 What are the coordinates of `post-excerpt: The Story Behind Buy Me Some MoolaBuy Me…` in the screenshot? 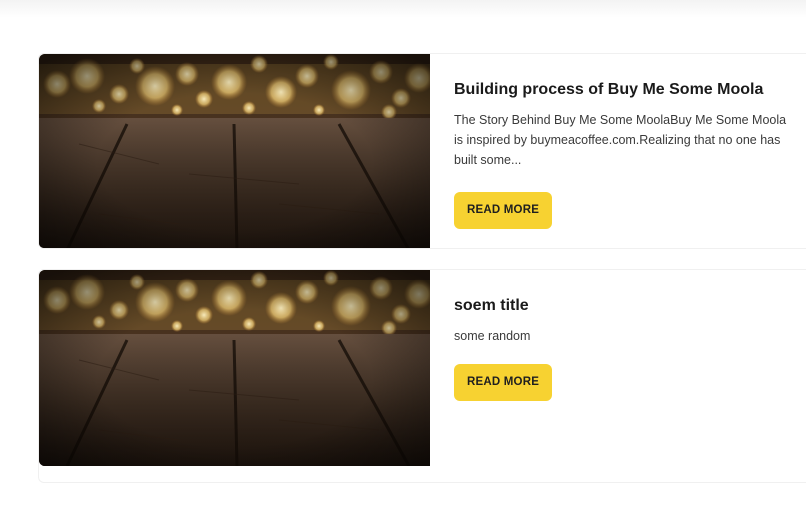 It's located at (620, 140).